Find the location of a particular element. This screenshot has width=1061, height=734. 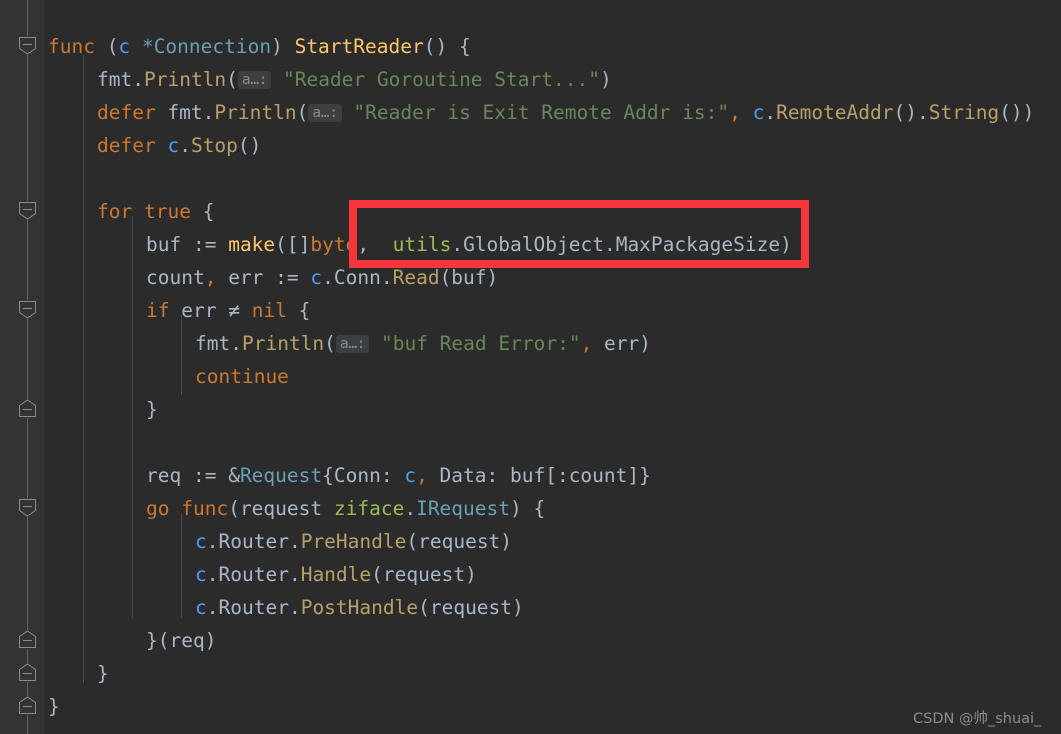

code-line: }(req) is located at coordinates (181, 640).